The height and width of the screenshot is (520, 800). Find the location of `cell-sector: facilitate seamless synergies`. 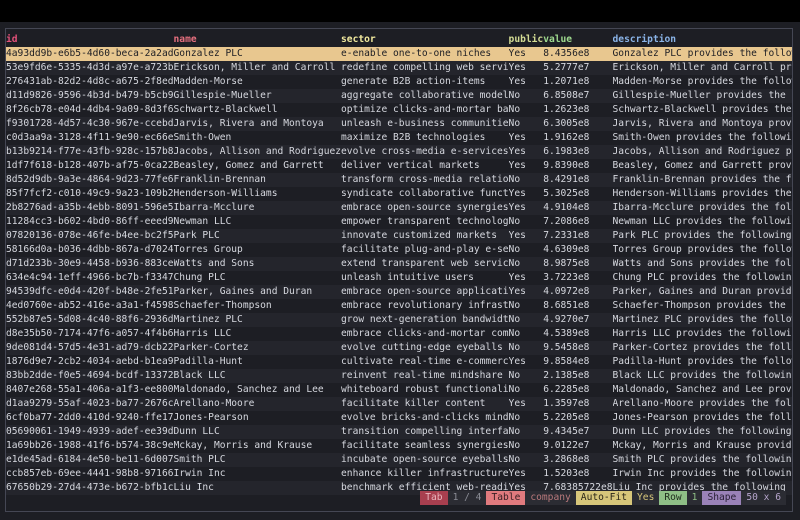

cell-sector: facilitate seamless synergies is located at coordinates (425, 446).